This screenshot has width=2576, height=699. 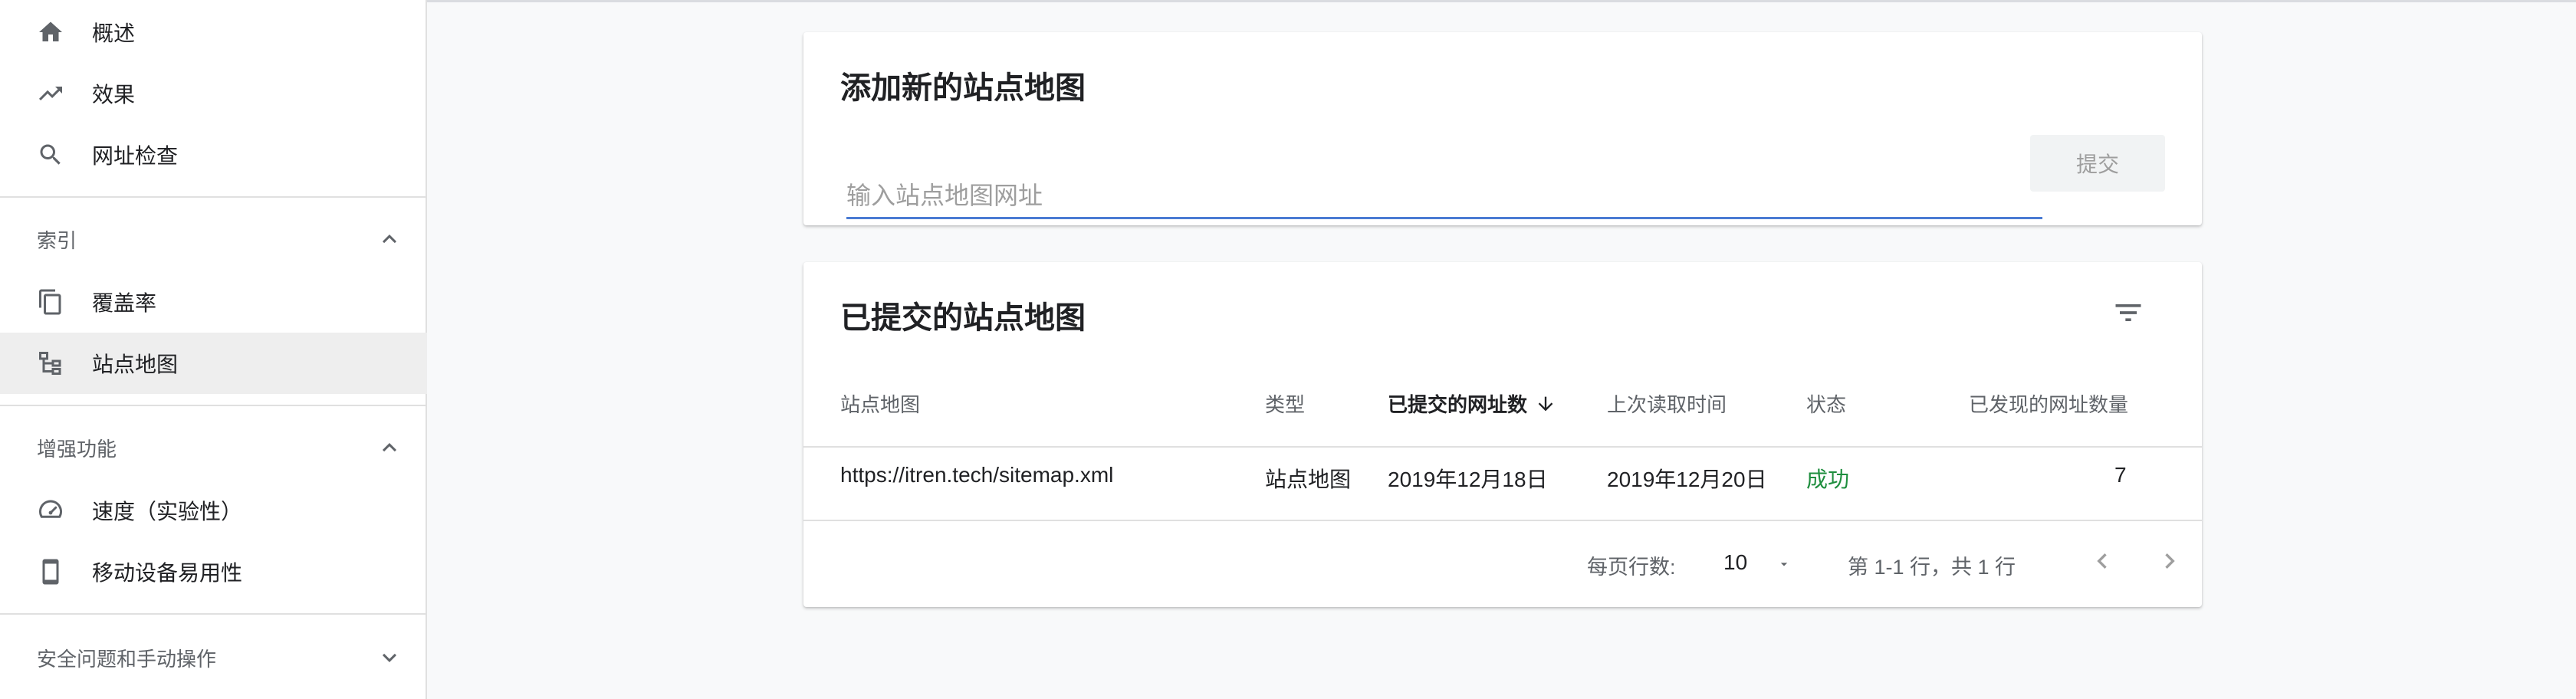 I want to click on home-icon, so click(x=51, y=32).